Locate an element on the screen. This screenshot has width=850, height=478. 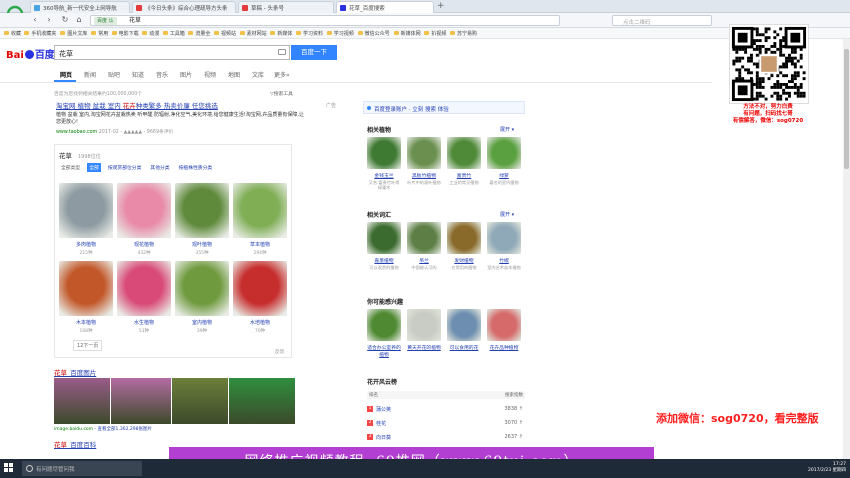
plant-category-item: 水培植物 70种 is located at coordinates (260, 297).